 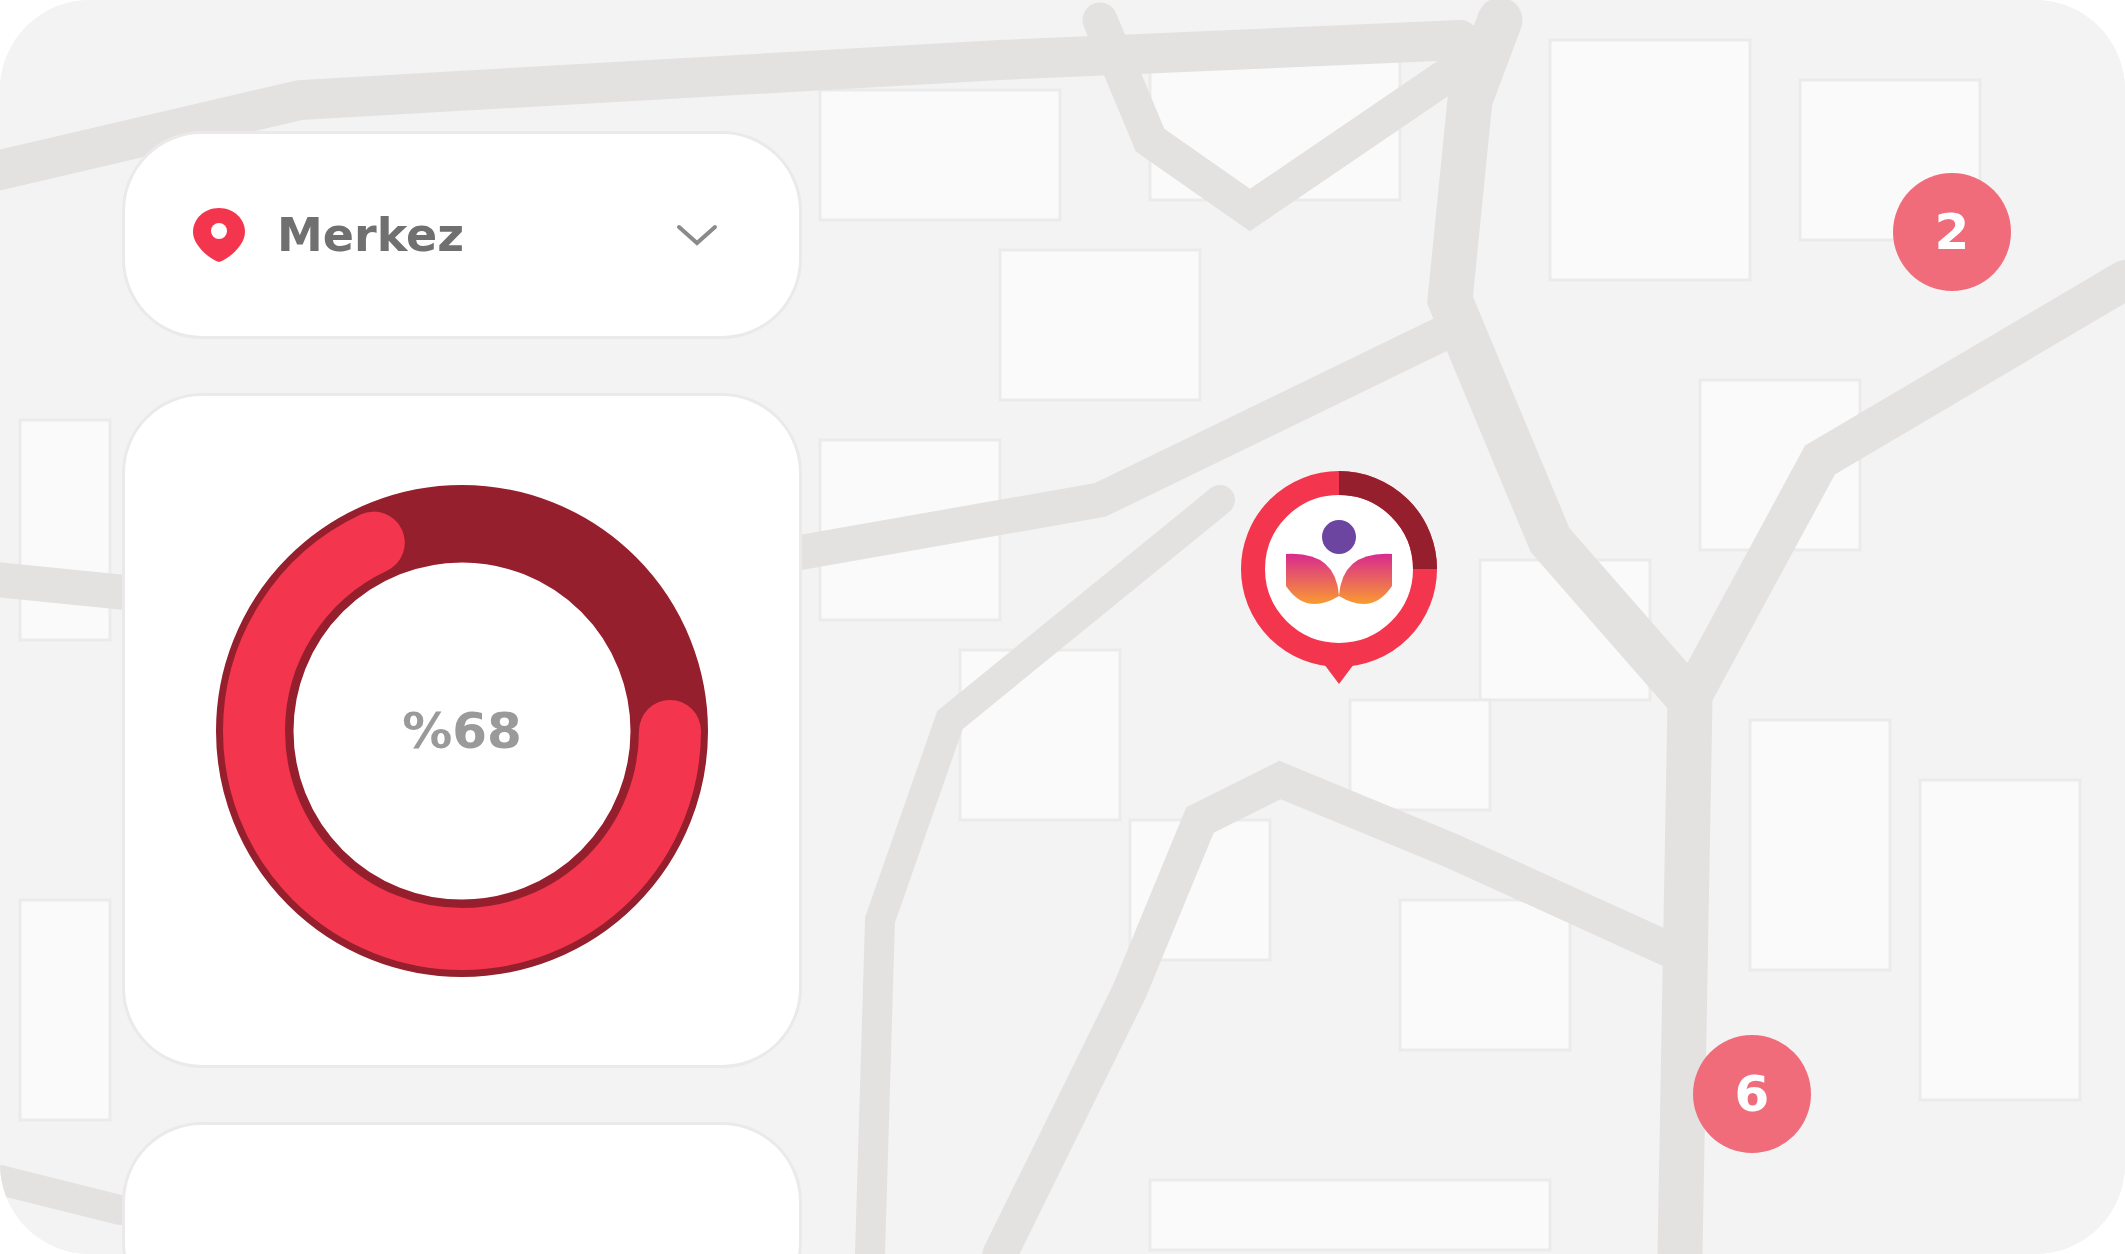 What do you see at coordinates (462, 235) in the screenshot?
I see `location-dropdown: Merkez` at bounding box center [462, 235].